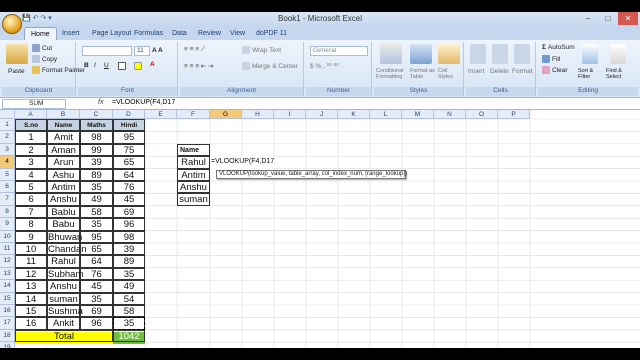 The width and height of the screenshot is (640, 360). What do you see at coordinates (31, 150) in the screenshot?
I see `table-cell: 2` at bounding box center [31, 150].